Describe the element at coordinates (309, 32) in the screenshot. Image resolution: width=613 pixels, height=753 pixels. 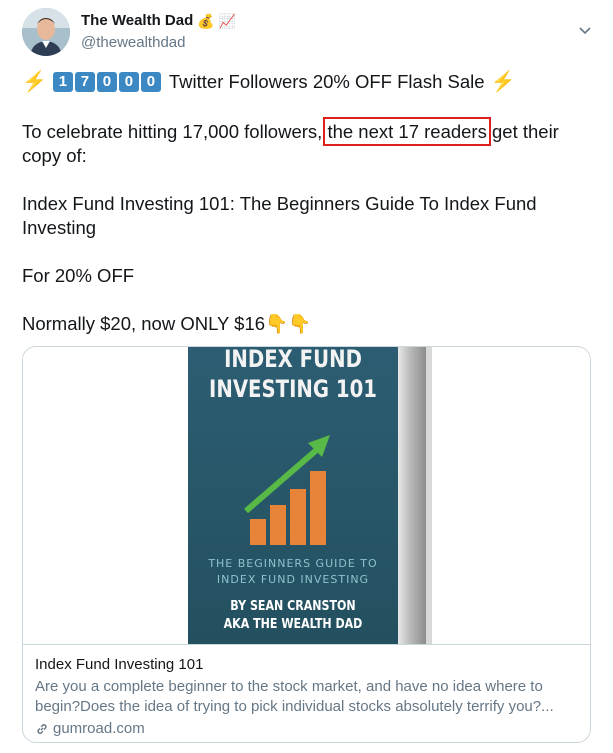
I see `tweet-header: The Wealth Dad 💰 📈 @thewealthdad` at that location.